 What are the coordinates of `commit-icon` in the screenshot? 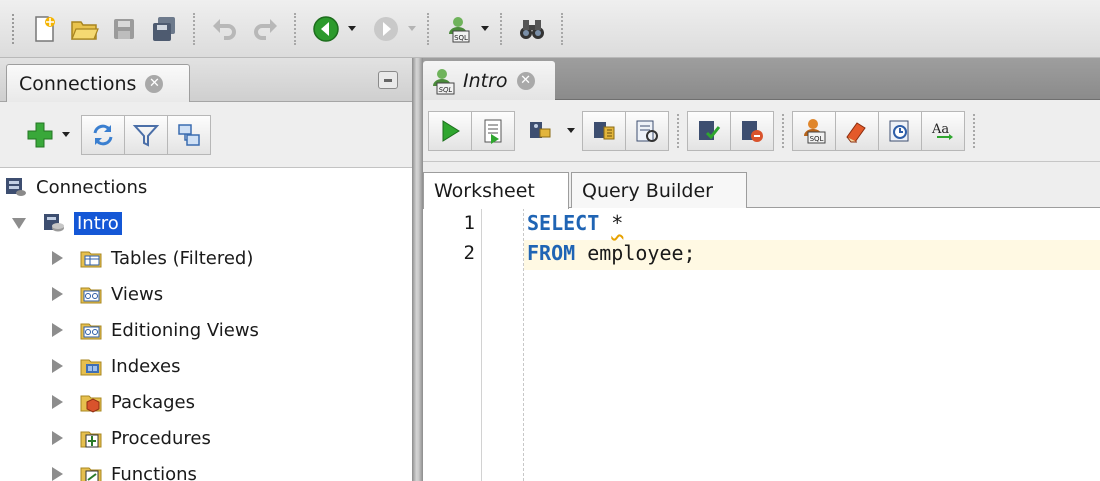 It's located at (710, 130).